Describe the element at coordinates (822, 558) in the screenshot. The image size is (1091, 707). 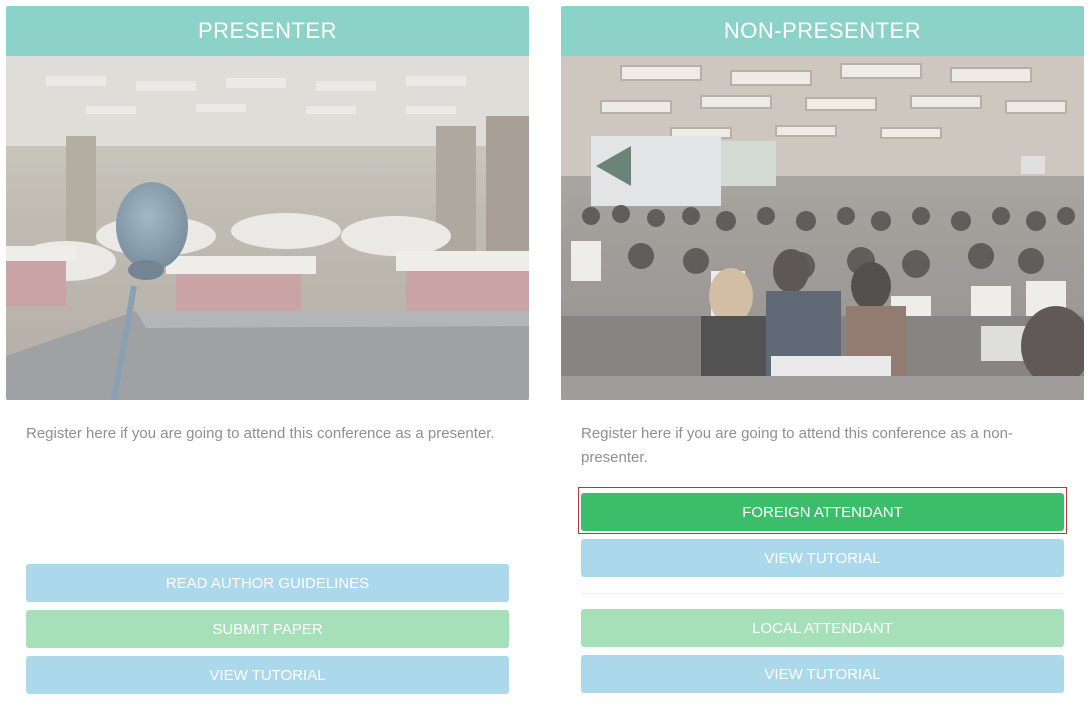
I see `foreign-view-tutorial-button: VIEW TUTORIAL` at that location.